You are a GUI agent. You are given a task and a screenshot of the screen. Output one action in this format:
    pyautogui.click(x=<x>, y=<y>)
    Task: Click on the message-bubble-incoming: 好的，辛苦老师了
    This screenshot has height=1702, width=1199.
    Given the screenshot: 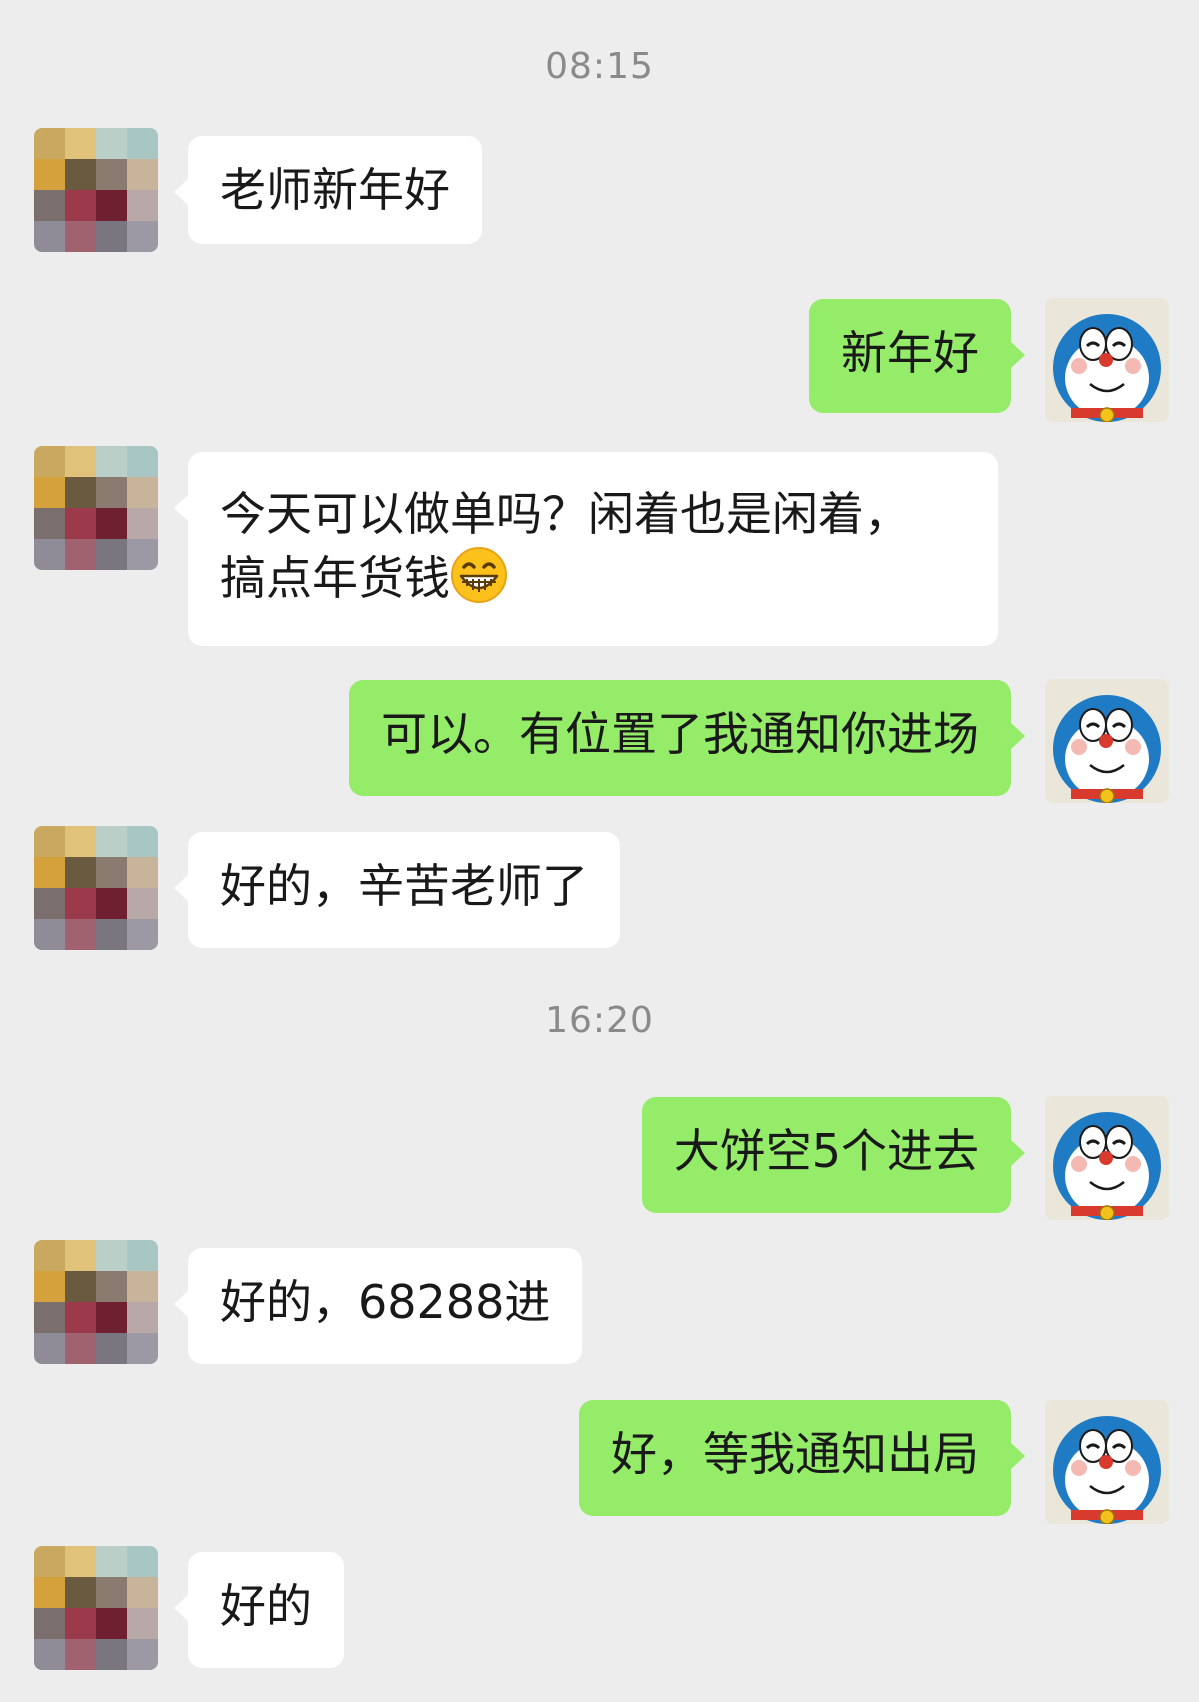 What is the action you would take?
    pyautogui.click(x=397, y=890)
    